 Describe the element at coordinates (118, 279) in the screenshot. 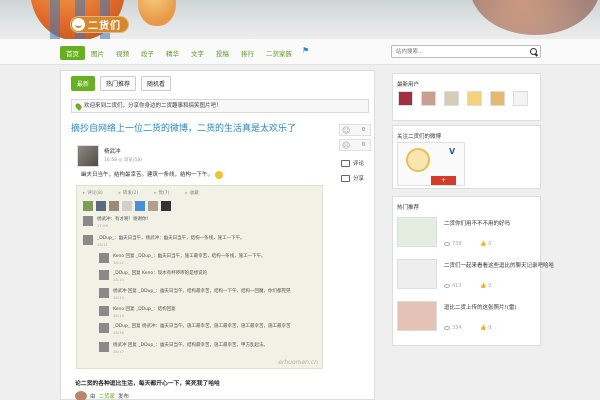

I see `comment-time: 18:13` at that location.